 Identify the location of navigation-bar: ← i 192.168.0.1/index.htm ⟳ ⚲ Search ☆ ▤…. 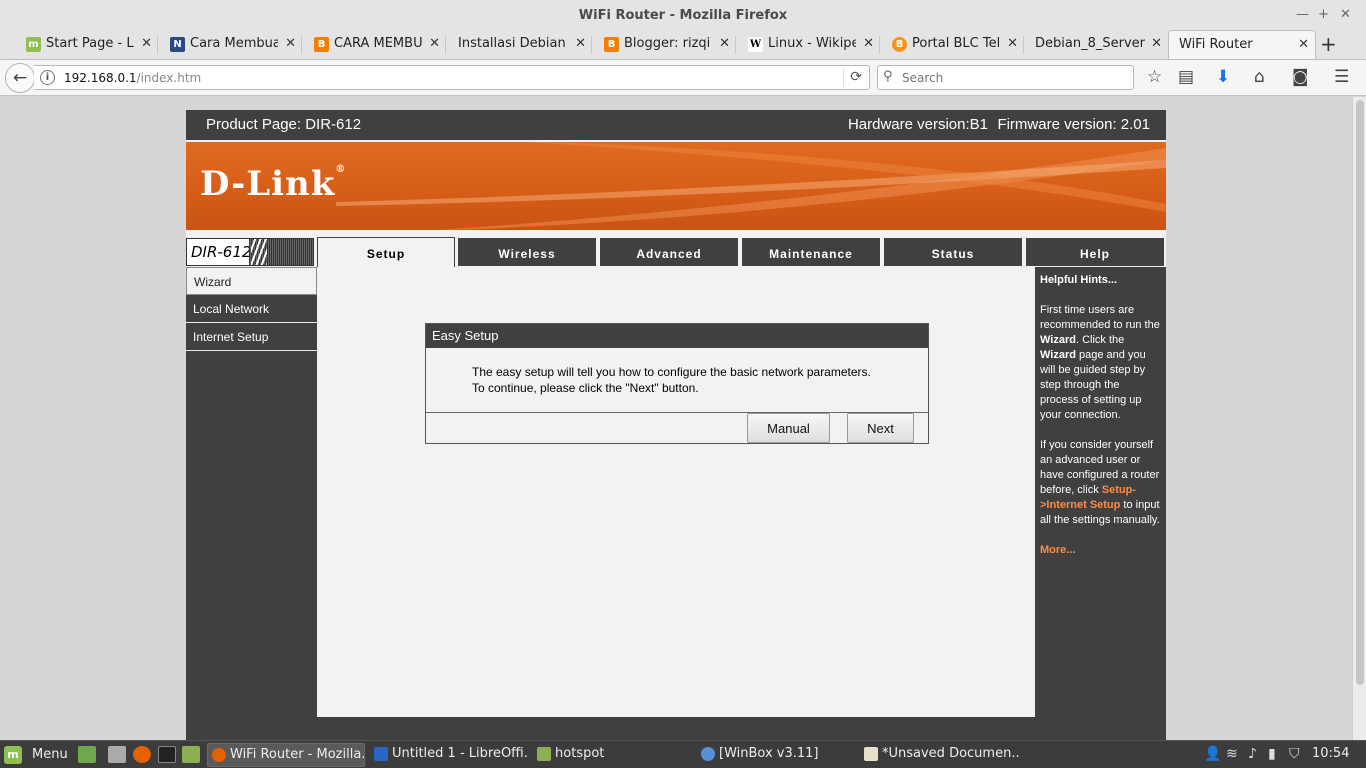
(683, 78).